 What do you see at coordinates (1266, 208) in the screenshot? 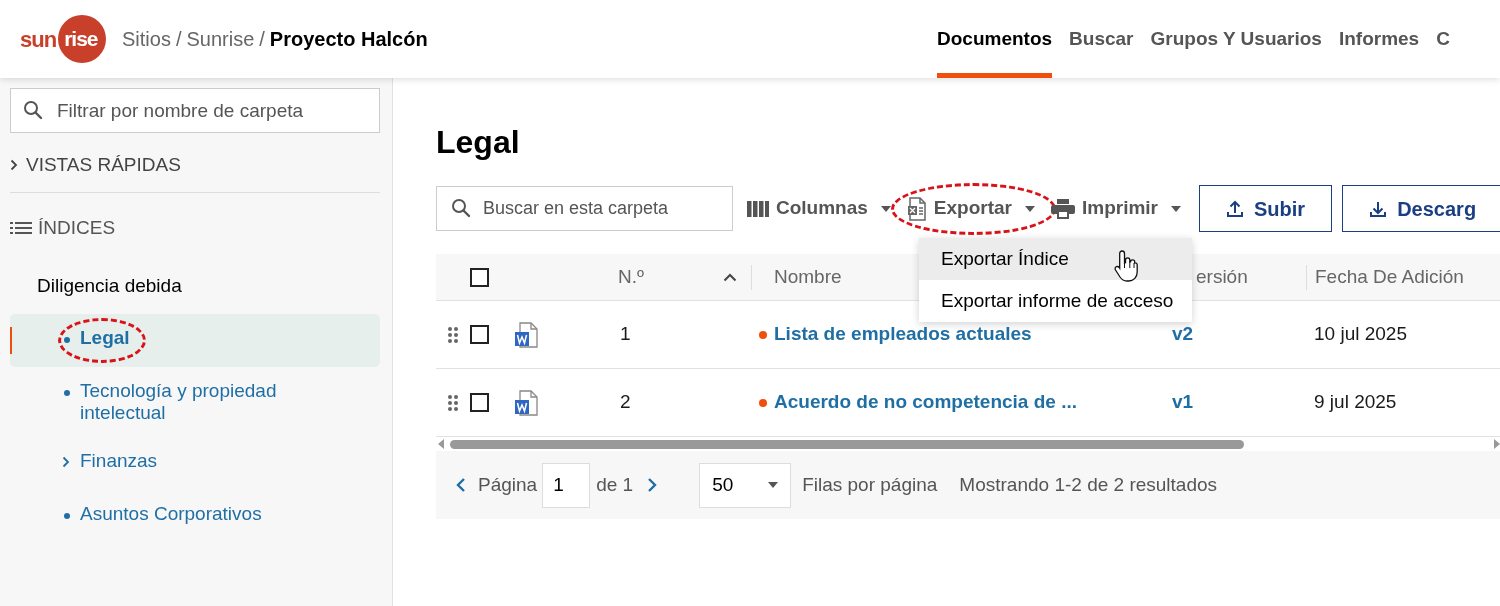
I see `upload-button: Subir` at bounding box center [1266, 208].